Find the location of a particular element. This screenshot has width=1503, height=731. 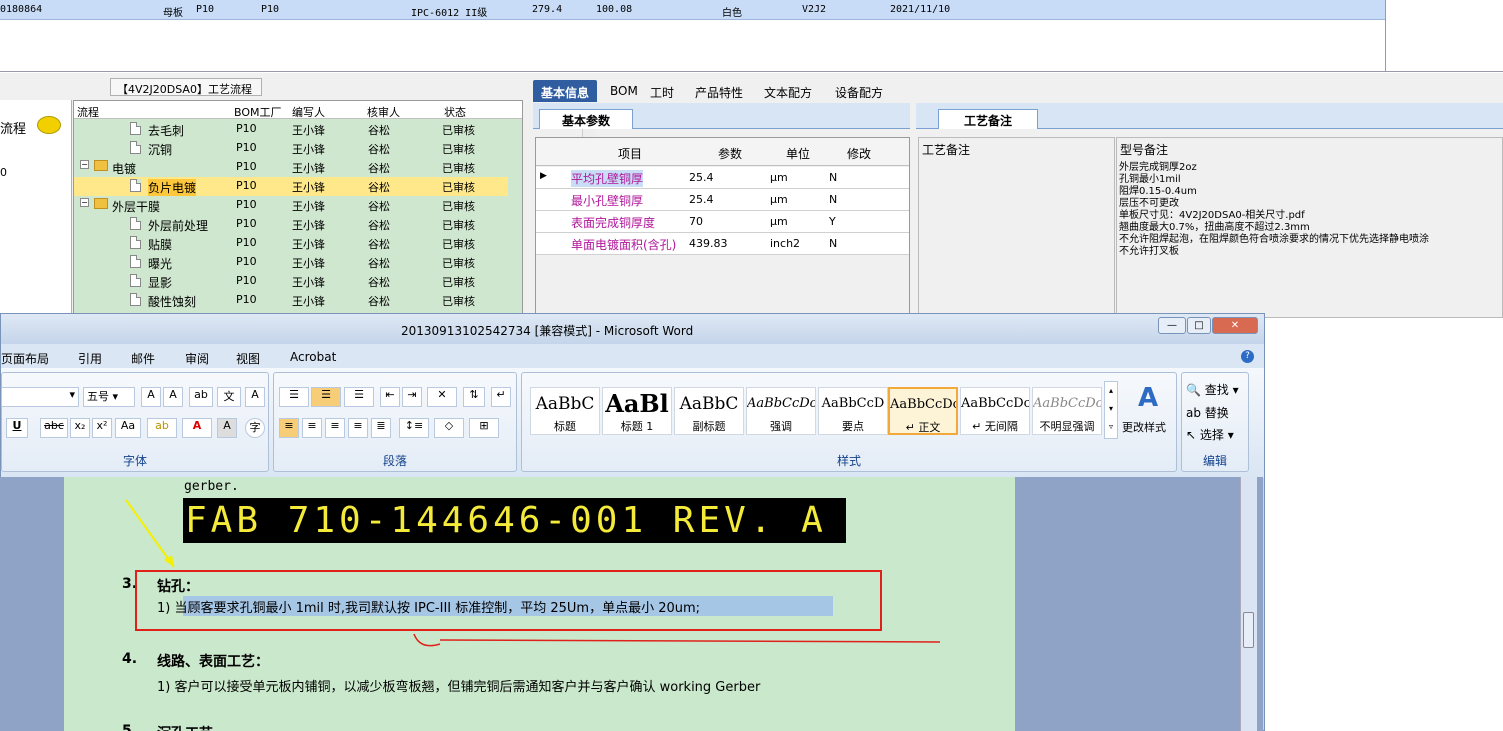

annotation-arrow is located at coordinates (150, 533).